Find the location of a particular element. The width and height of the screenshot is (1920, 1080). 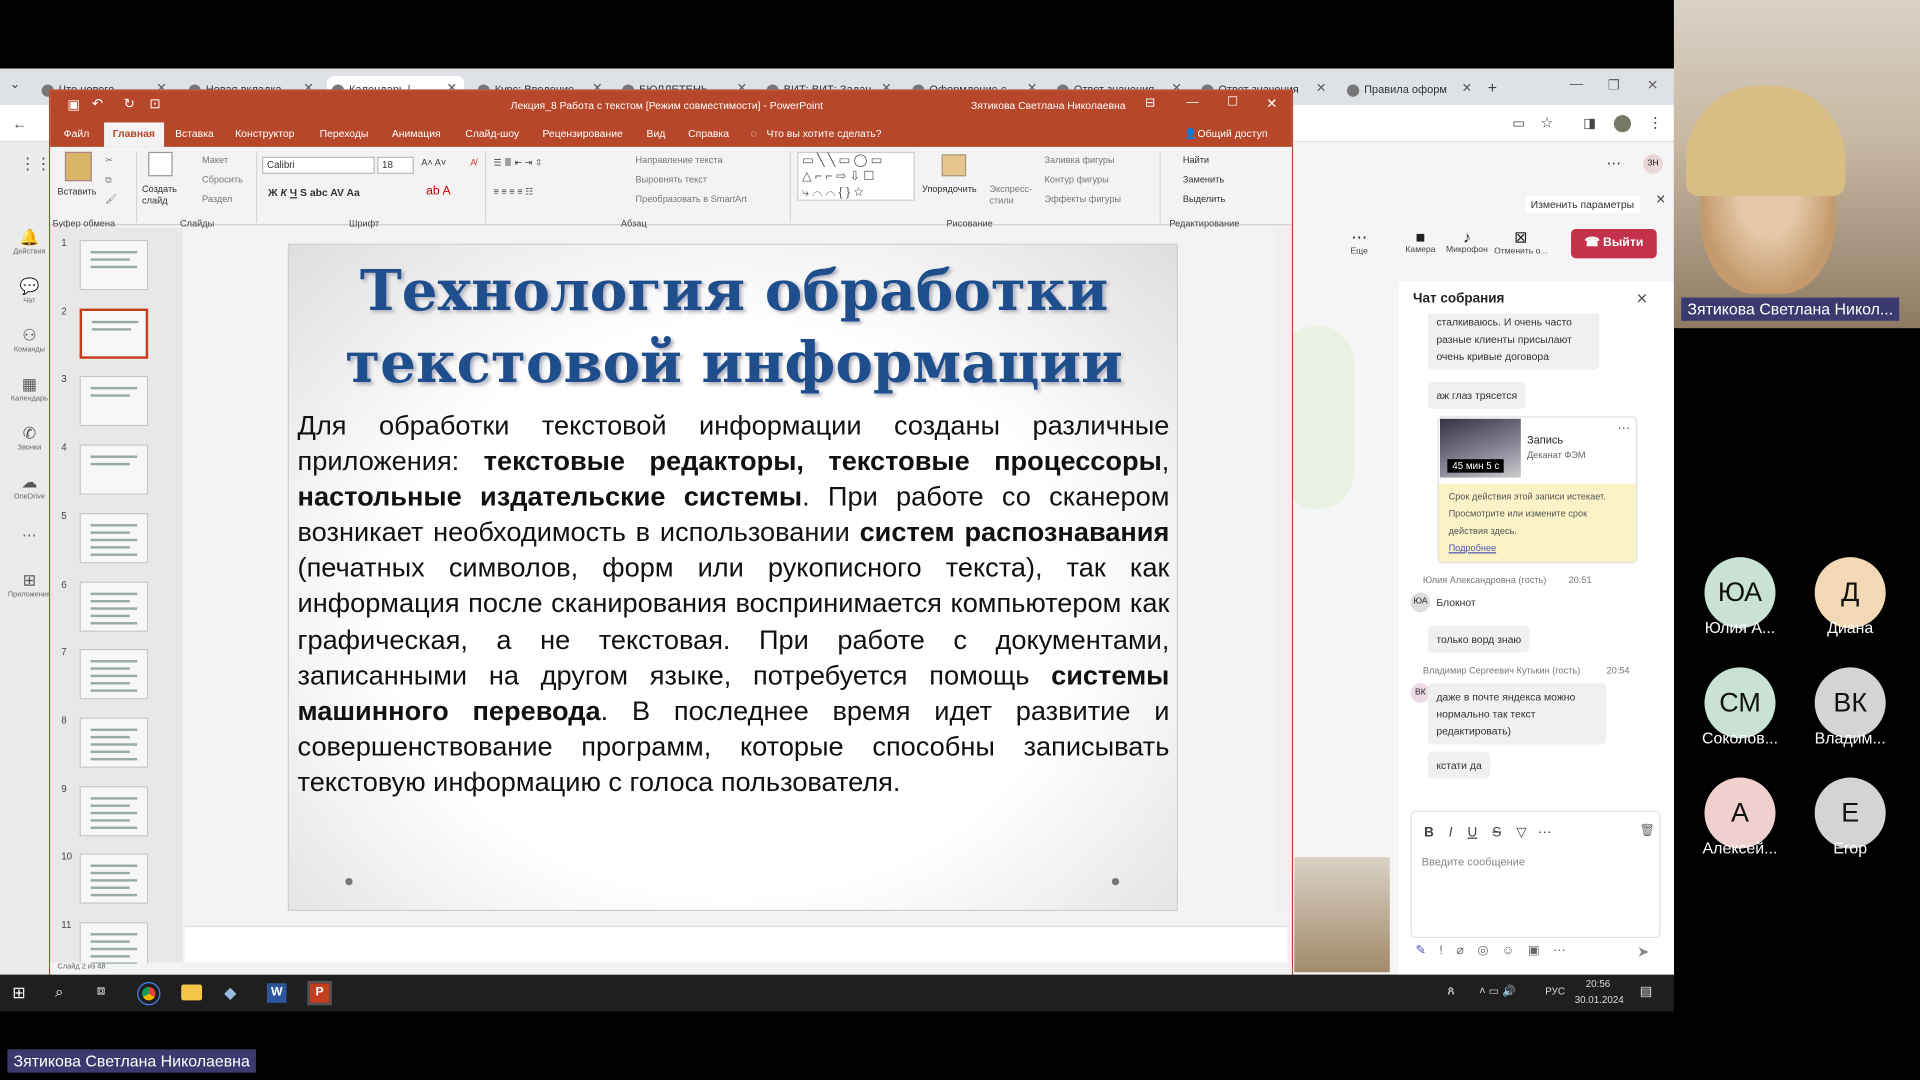

list-icons: ☰ ≣ ⇤ ⇥ ⇳ is located at coordinates (517, 162).